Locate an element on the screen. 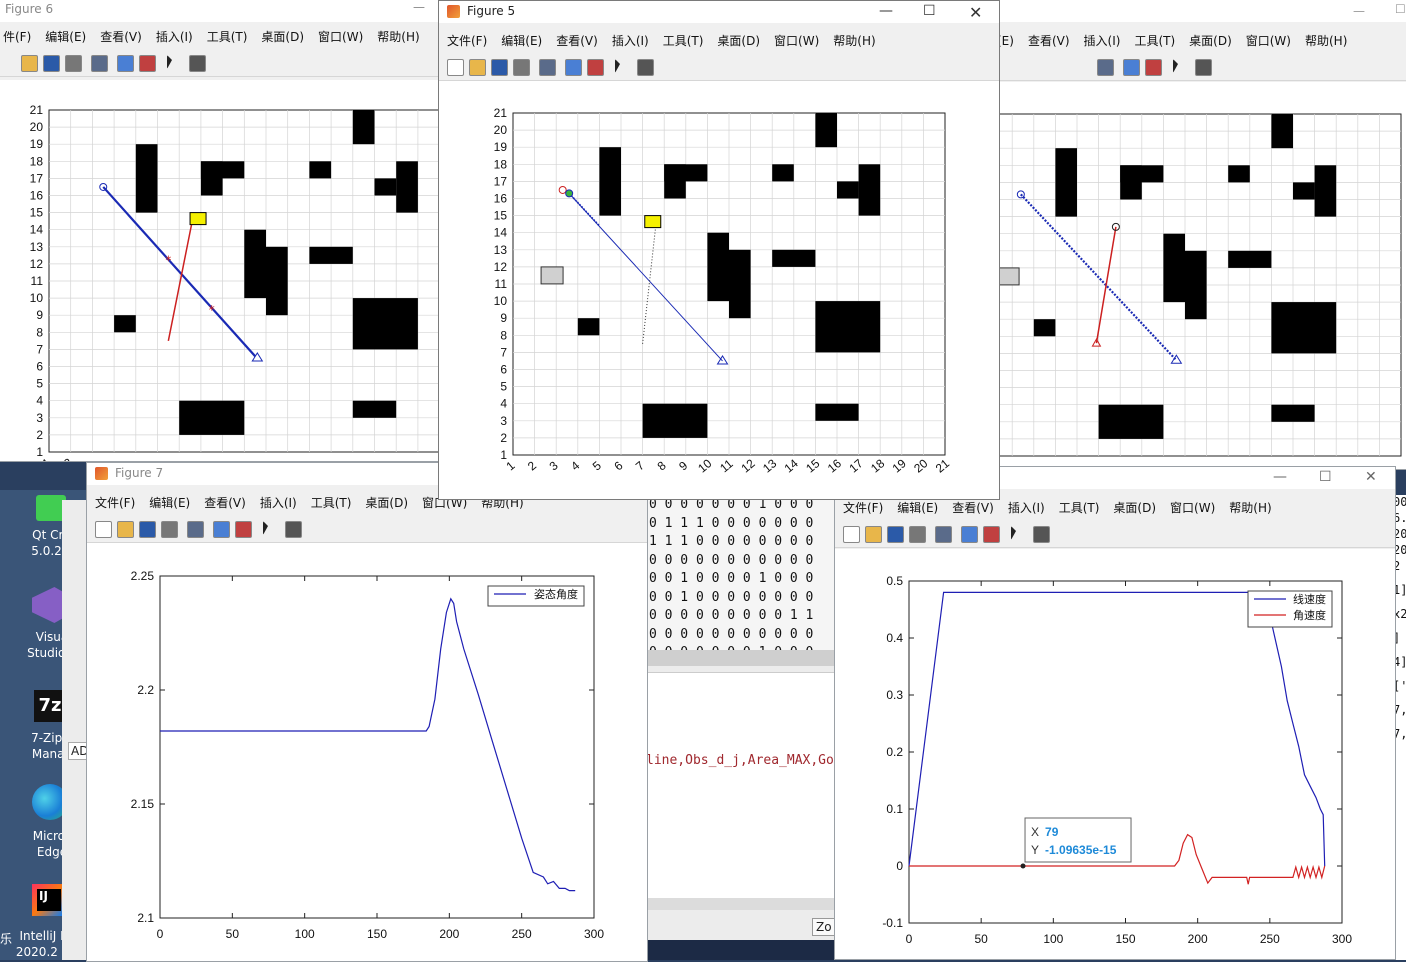 The height and width of the screenshot is (962, 1406). panel-scrollbar is located at coordinates (741, 658).